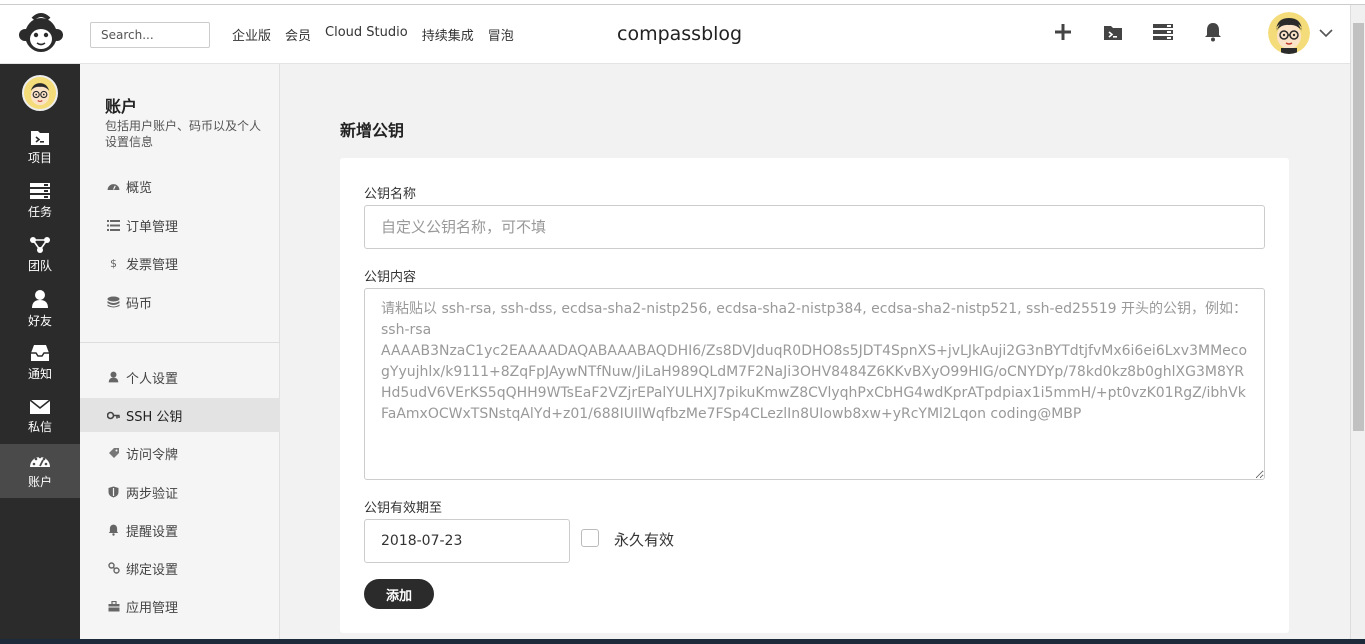  What do you see at coordinates (113, 492) in the screenshot?
I see `shield-icon` at bounding box center [113, 492].